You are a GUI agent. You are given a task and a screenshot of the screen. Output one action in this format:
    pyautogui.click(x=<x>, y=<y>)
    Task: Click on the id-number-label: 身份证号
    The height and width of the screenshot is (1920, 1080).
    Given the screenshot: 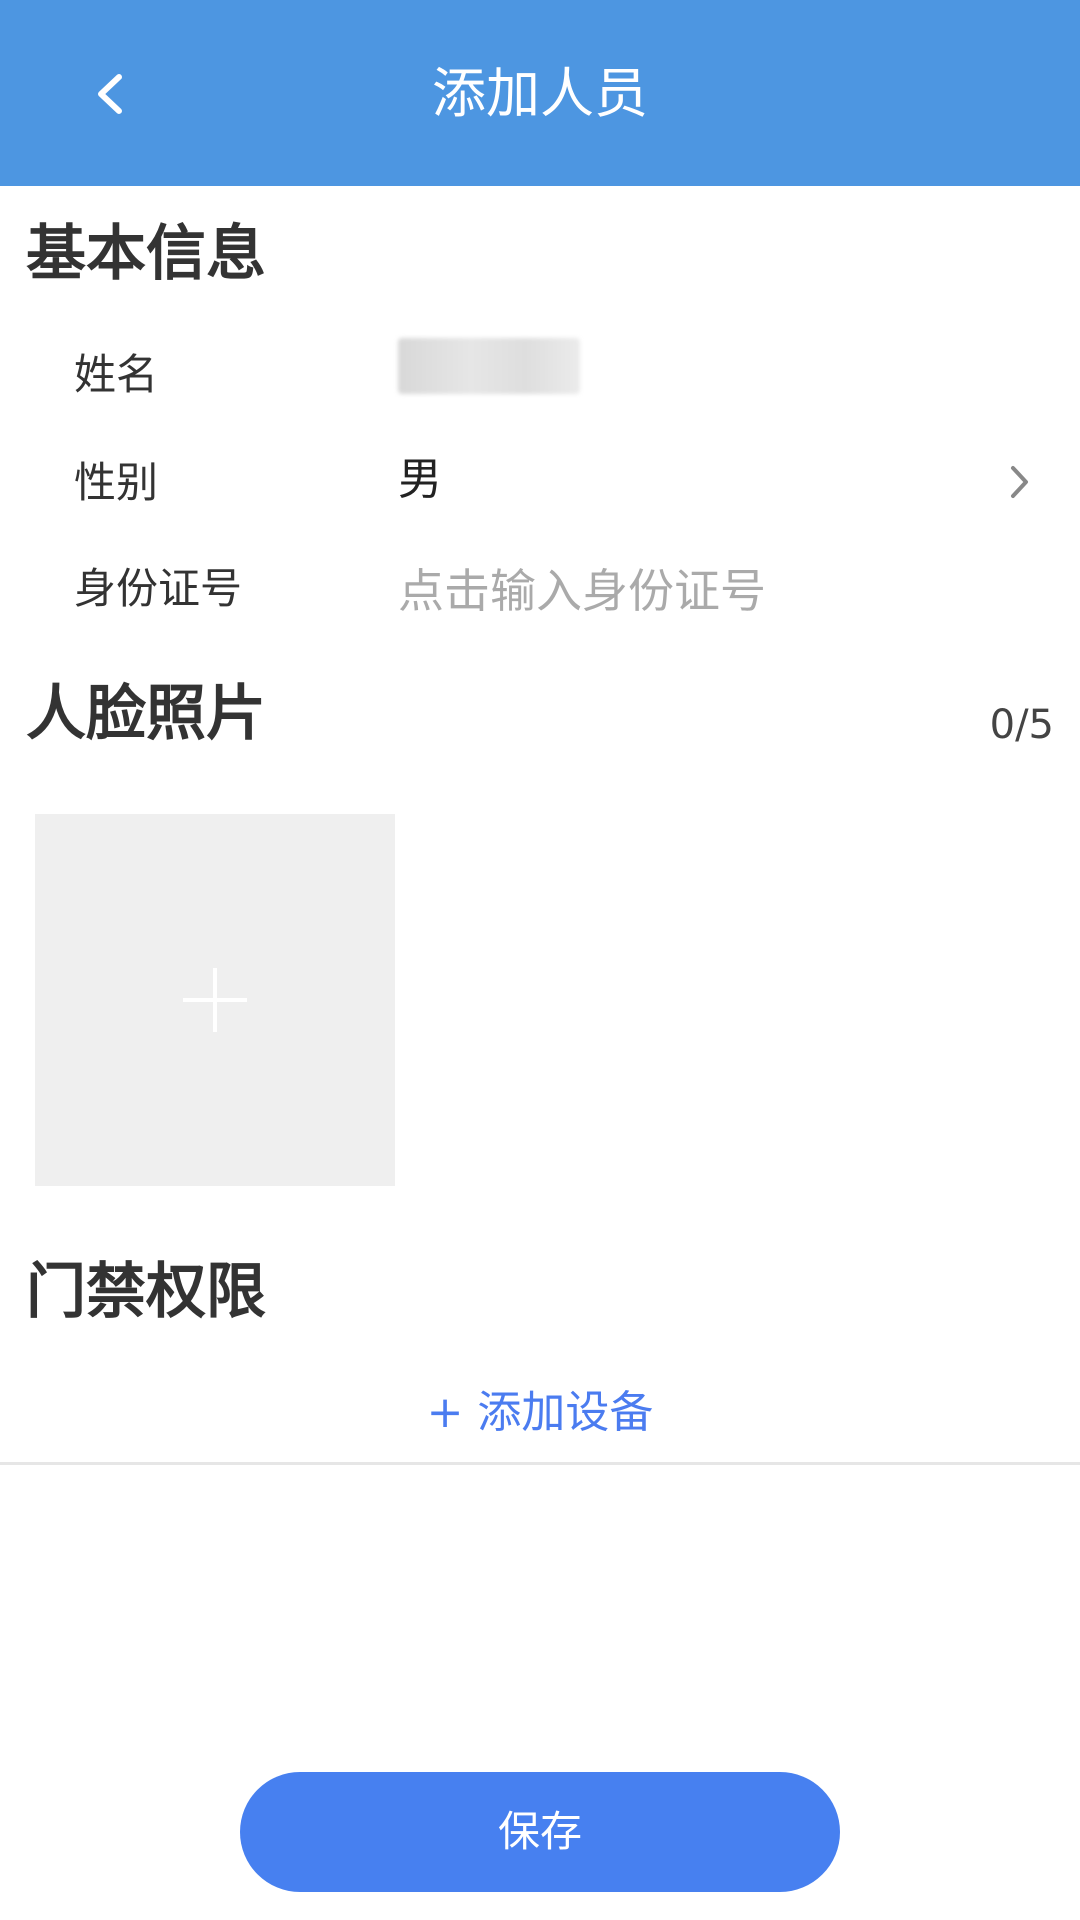 What is the action you would take?
    pyautogui.click(x=158, y=588)
    